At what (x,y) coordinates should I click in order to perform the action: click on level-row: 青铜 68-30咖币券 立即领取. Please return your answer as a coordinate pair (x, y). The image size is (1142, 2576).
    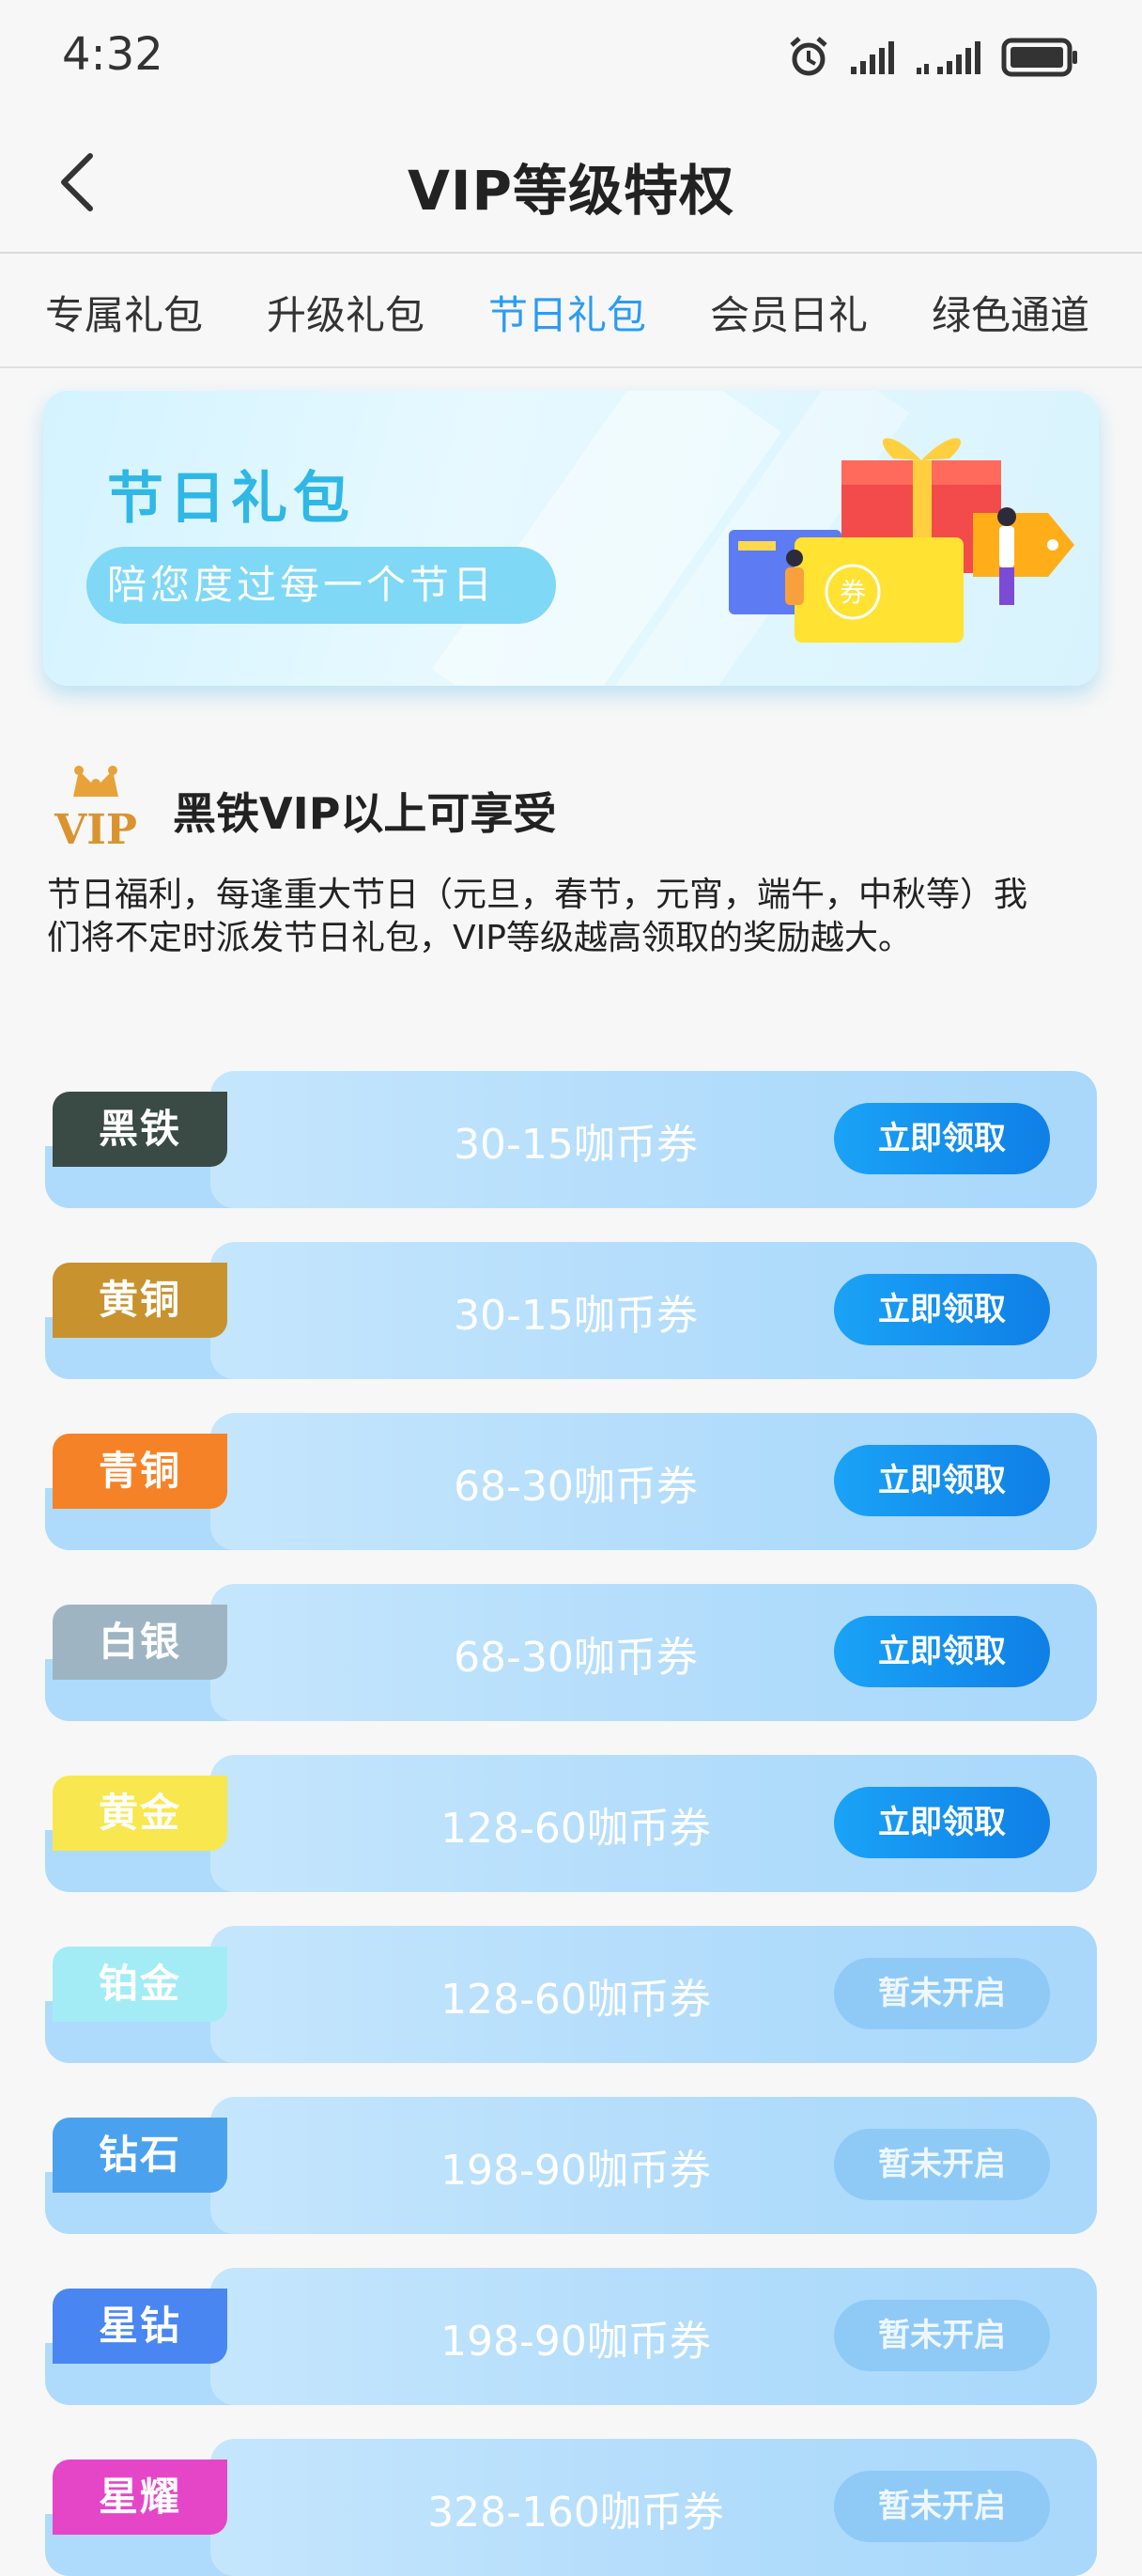
    Looking at the image, I should click on (571, 1482).